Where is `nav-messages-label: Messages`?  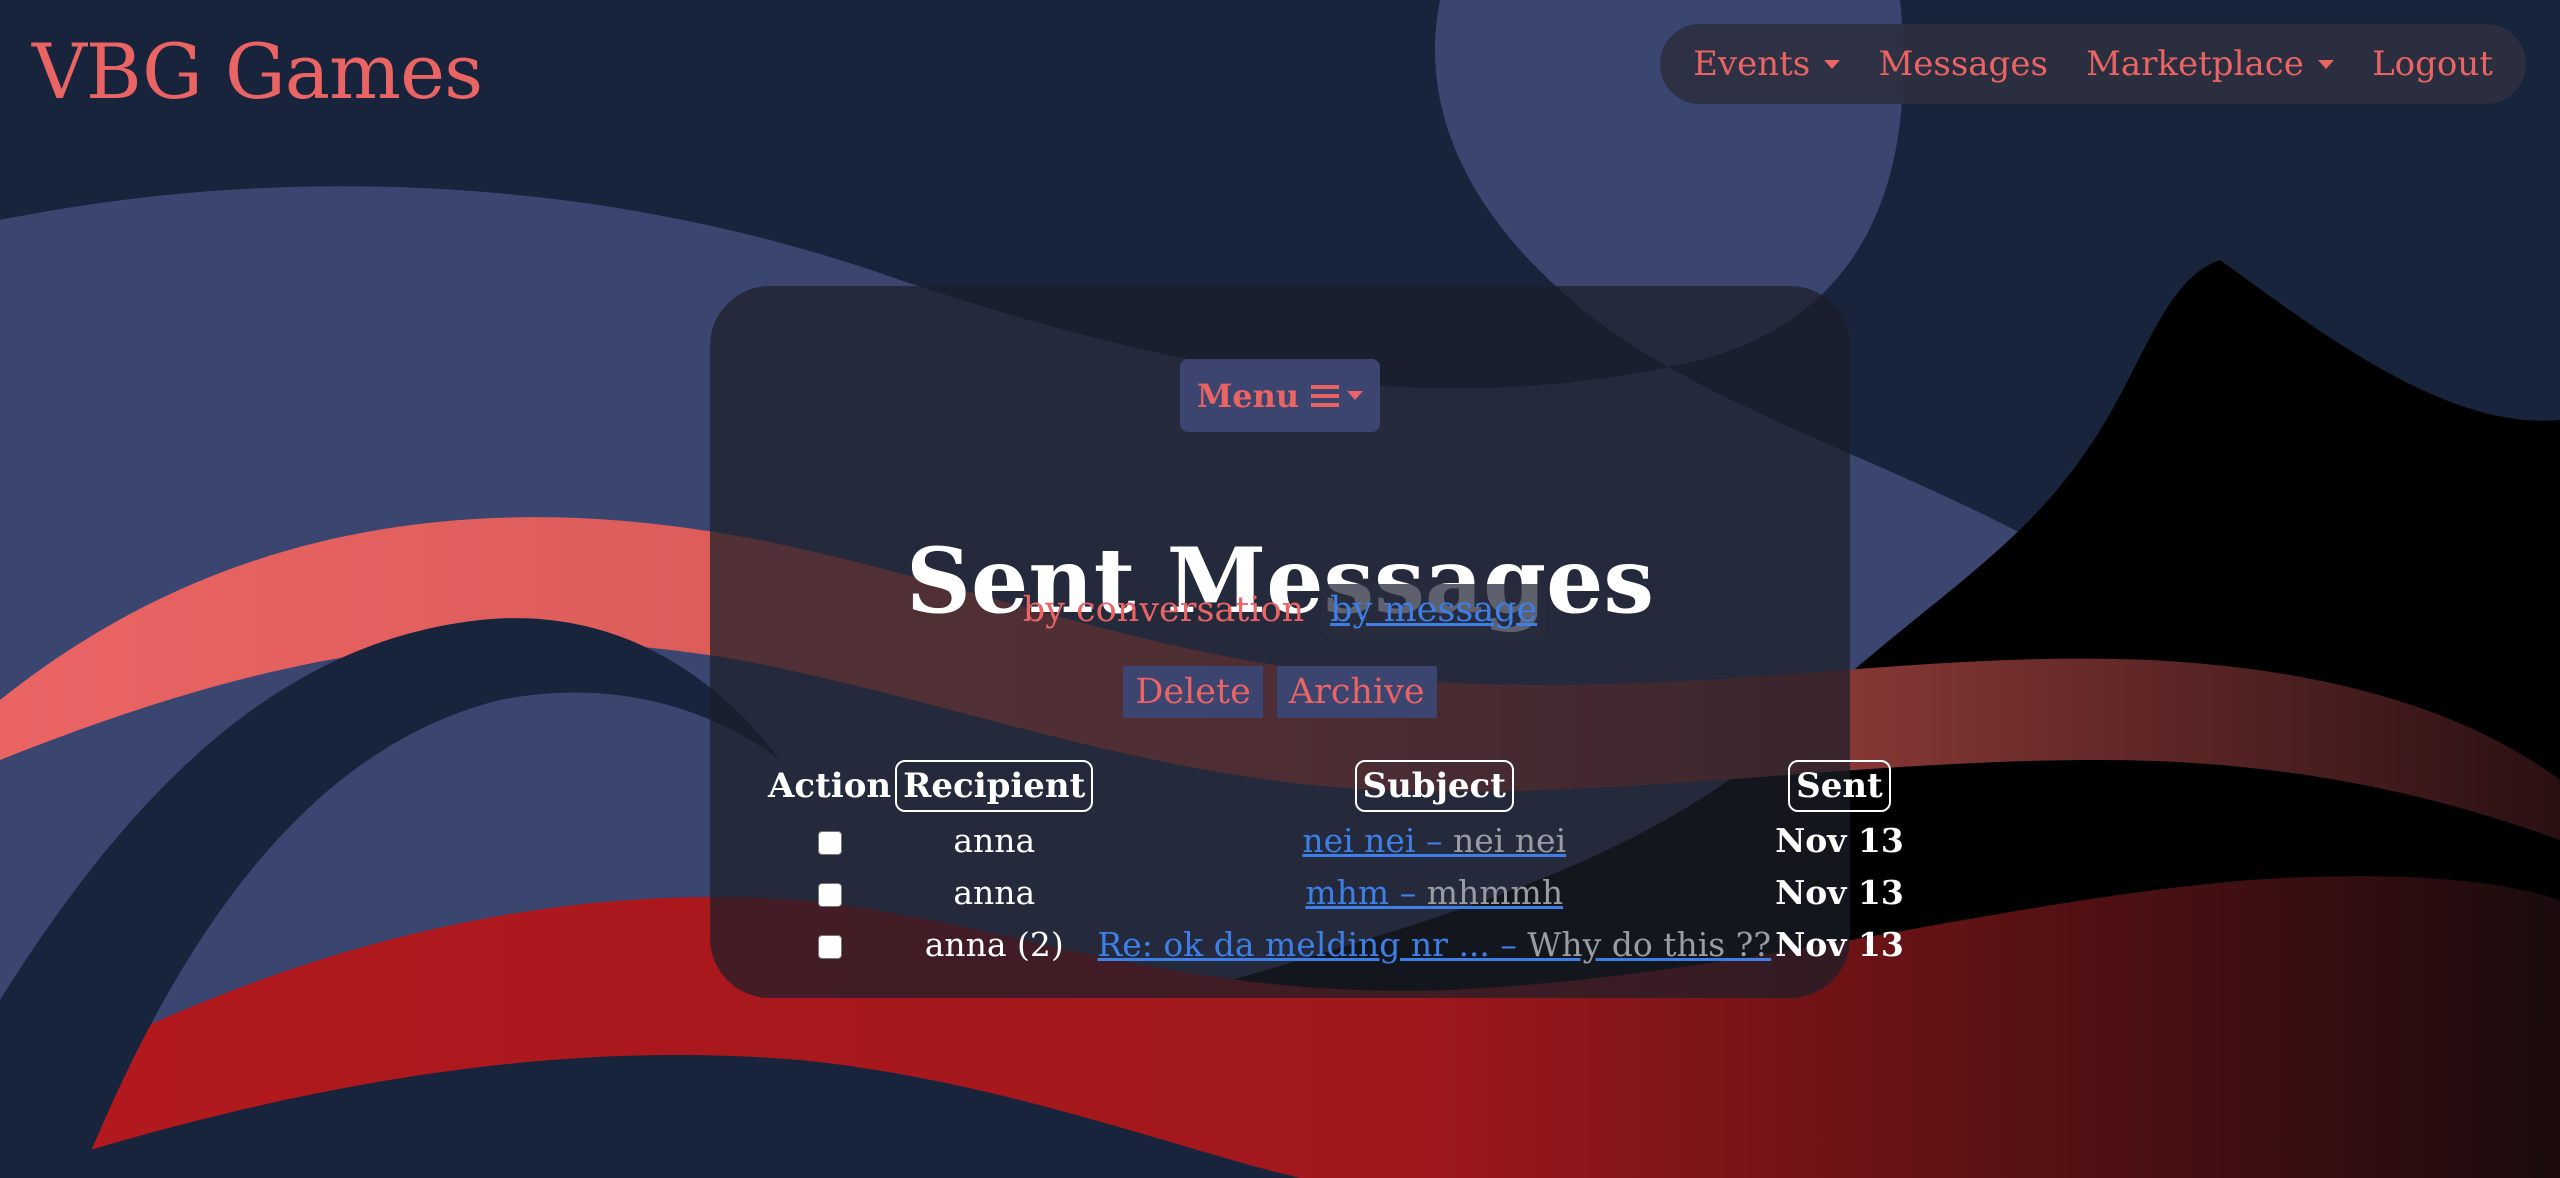 nav-messages-label: Messages is located at coordinates (1963, 64).